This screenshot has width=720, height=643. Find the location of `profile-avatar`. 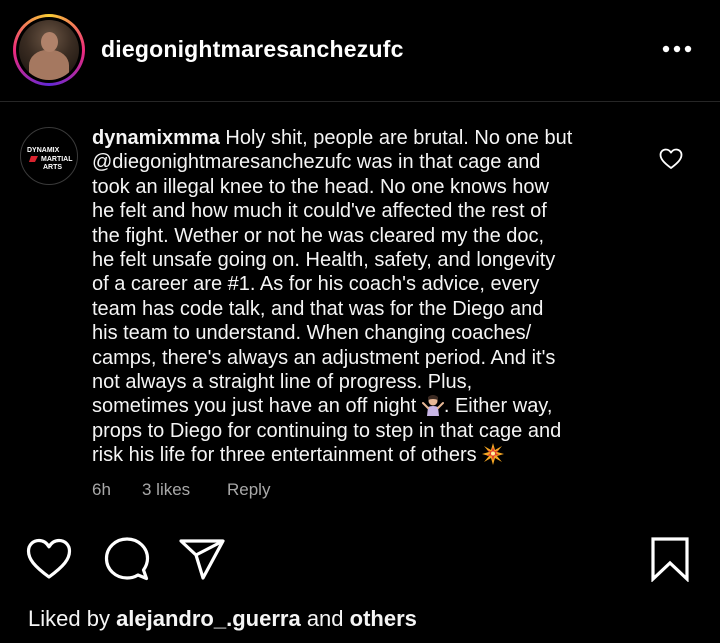

profile-avatar is located at coordinates (49, 50).